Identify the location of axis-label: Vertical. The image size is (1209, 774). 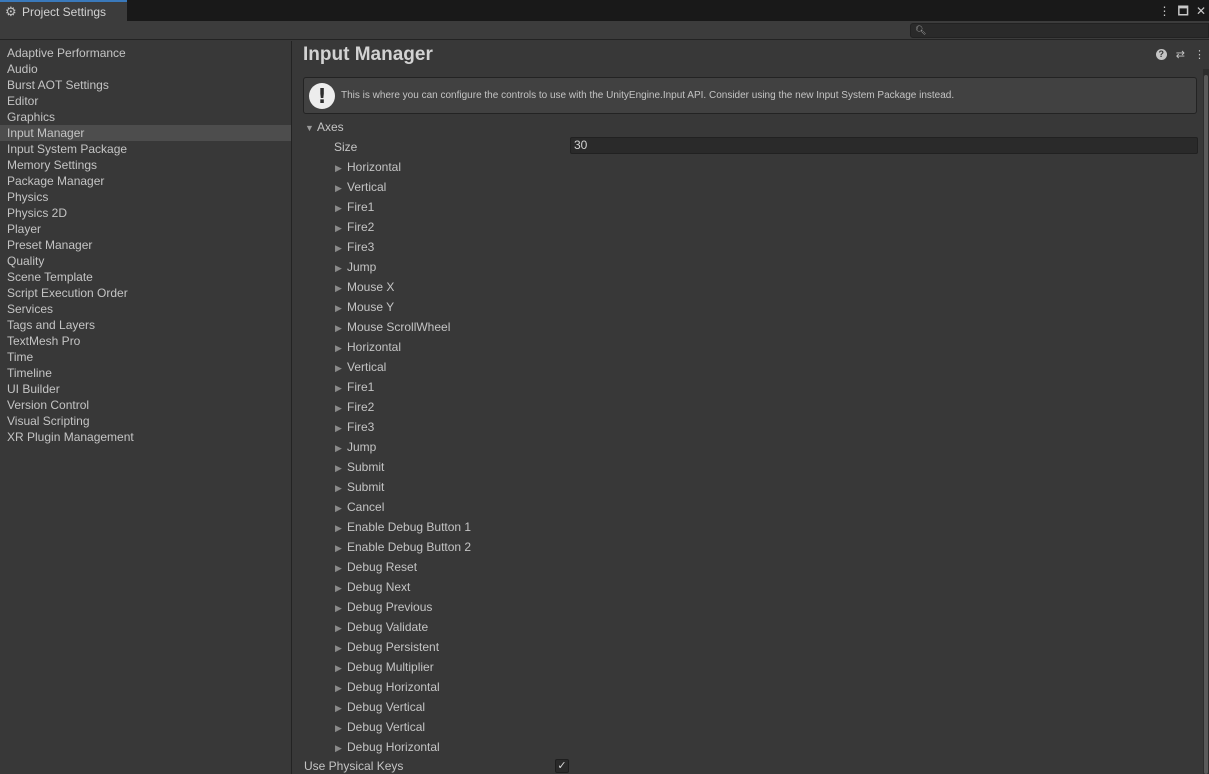
(367, 187).